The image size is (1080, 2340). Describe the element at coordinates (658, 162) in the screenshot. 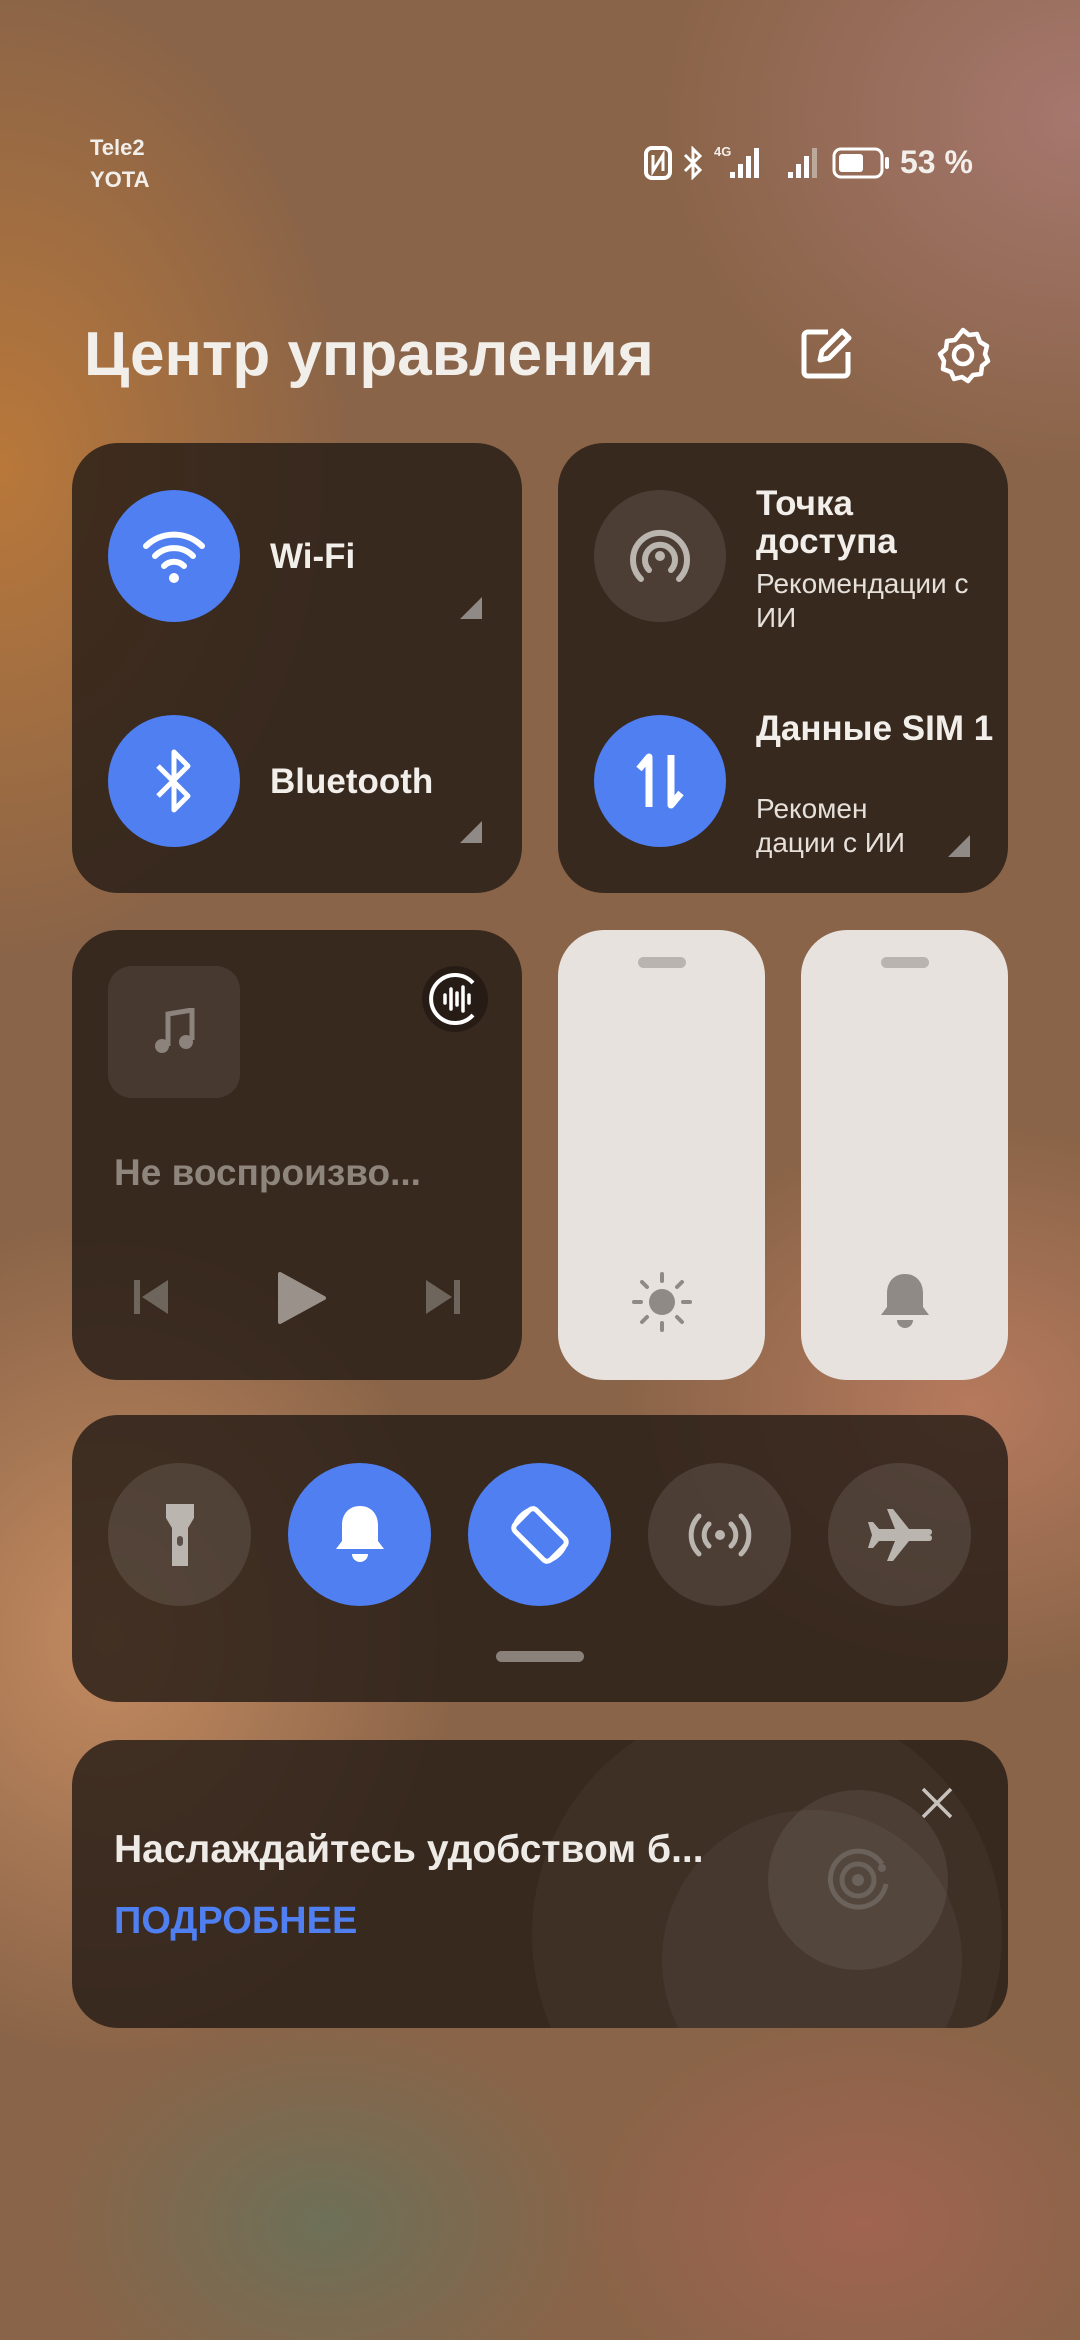

I see `nfc-icon` at that location.